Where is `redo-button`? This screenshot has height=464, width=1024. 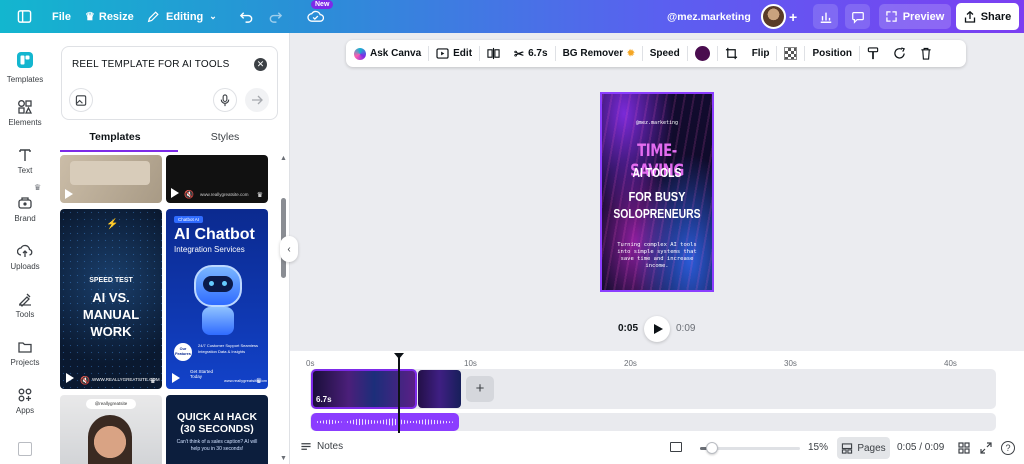
redo-button is located at coordinates (275, 16).